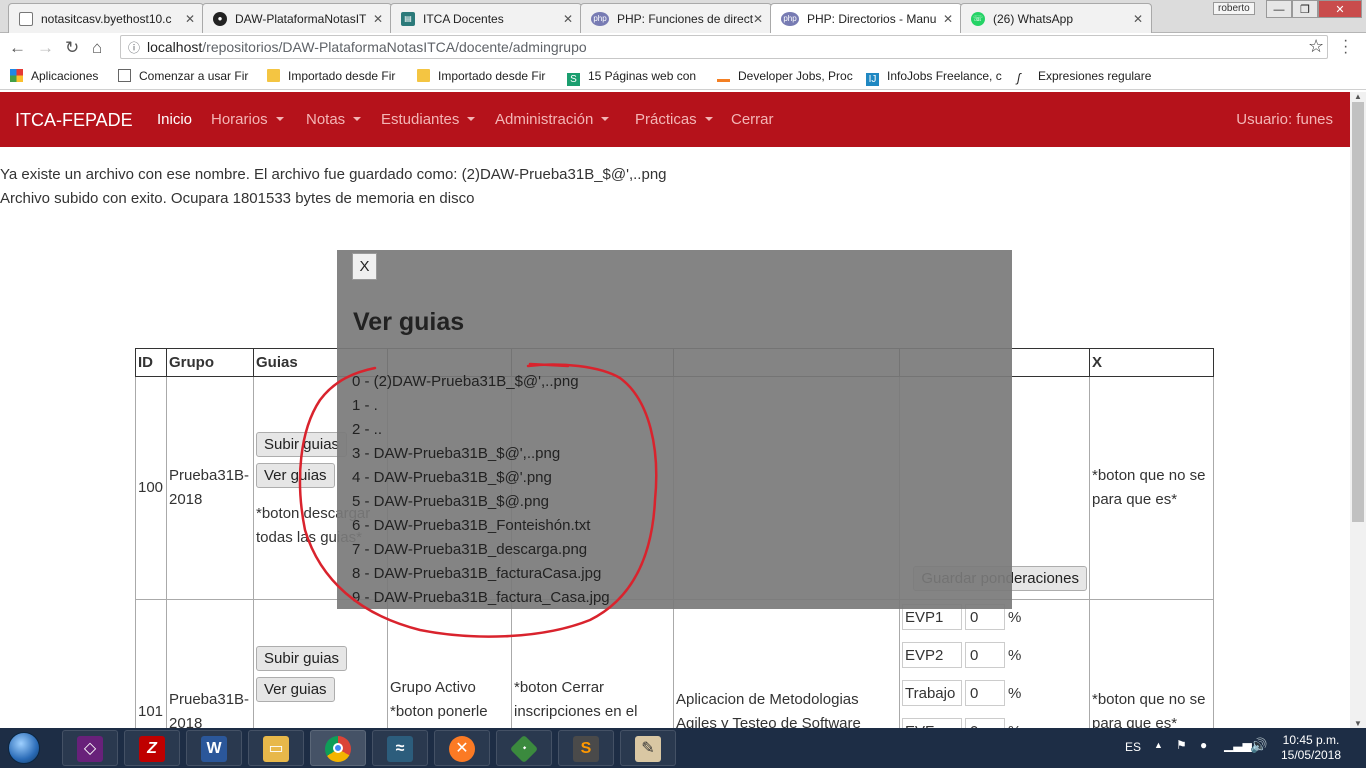 The image size is (1366, 768). I want to click on nav-notas: Notas, so click(334, 119).